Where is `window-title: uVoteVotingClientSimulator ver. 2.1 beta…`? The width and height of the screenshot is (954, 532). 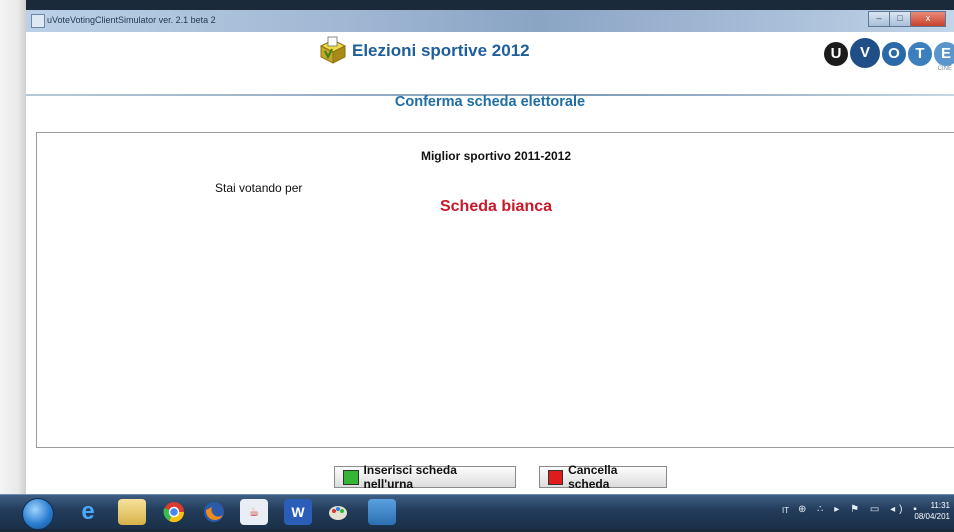
window-title: uVoteVotingClientSimulator ver. 2.1 beta… is located at coordinates (131, 20).